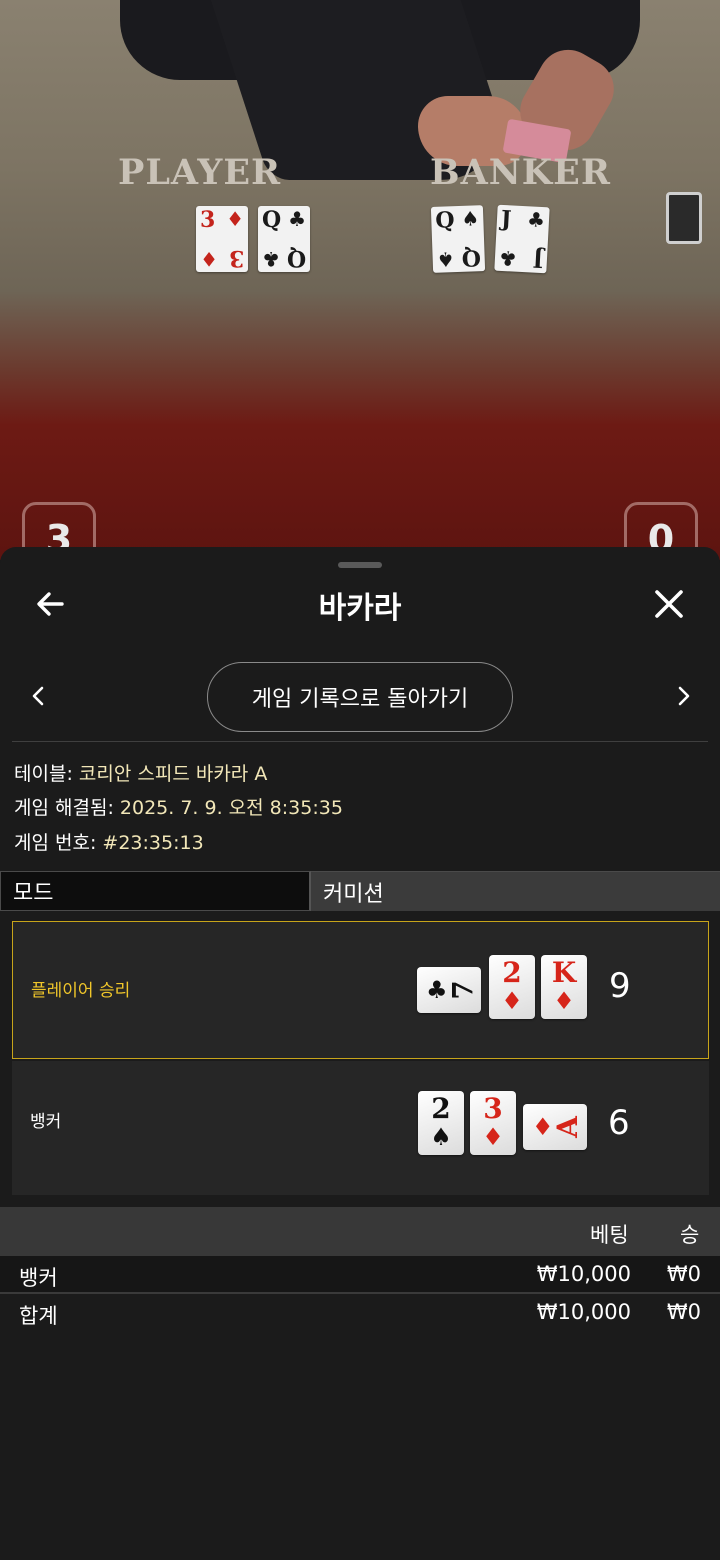  Describe the element at coordinates (155, 891) in the screenshot. I see `tab-mode: 모드` at that location.